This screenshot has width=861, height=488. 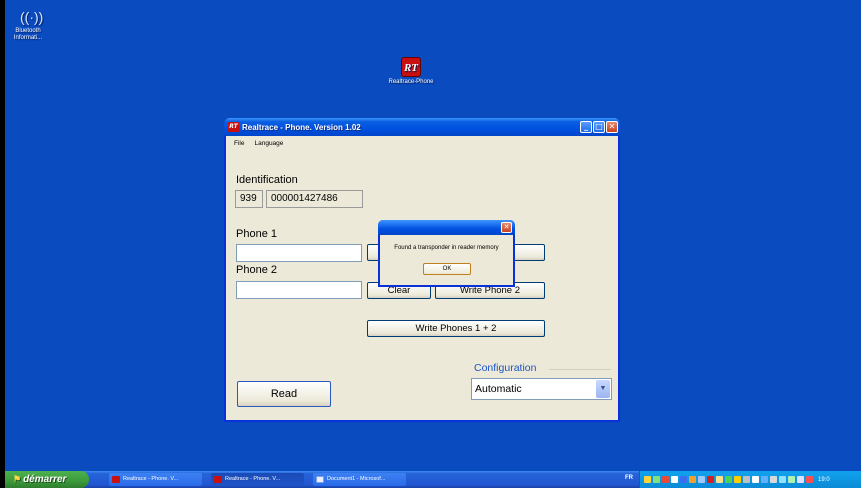 I want to click on phone1-input, so click(x=299, y=253).